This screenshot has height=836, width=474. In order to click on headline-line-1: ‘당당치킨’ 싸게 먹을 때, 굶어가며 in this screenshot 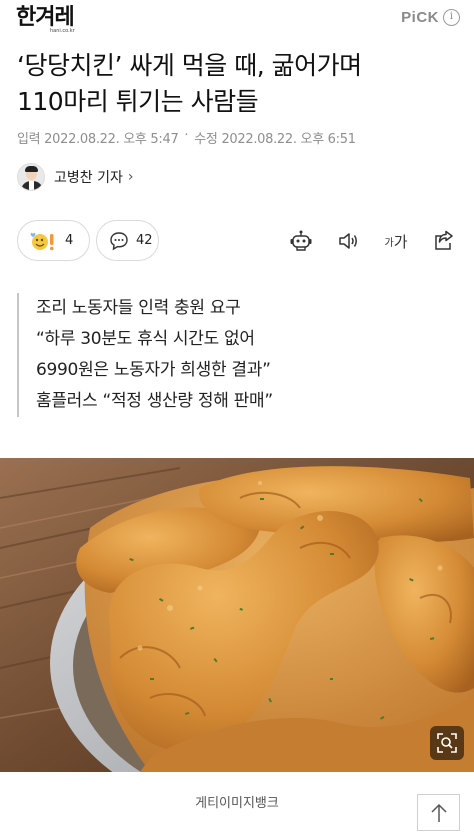, I will do `click(189, 65)`.